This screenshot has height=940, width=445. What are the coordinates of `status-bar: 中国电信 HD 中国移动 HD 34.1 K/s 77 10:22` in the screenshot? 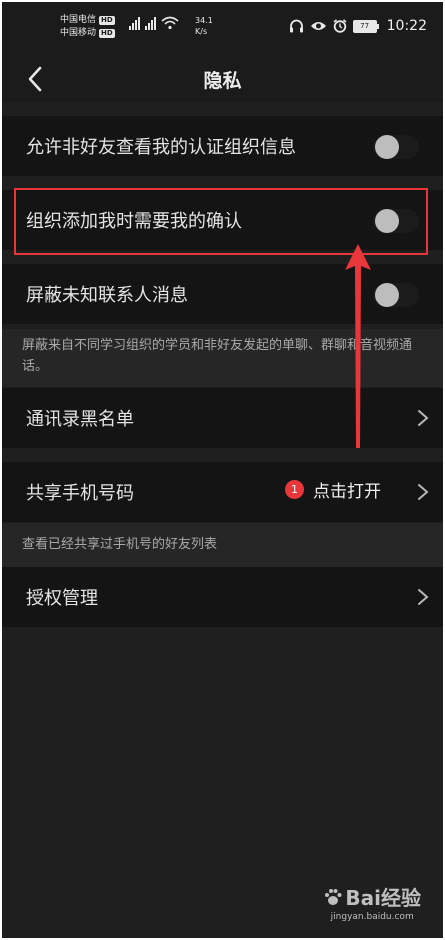 It's located at (222, 29).